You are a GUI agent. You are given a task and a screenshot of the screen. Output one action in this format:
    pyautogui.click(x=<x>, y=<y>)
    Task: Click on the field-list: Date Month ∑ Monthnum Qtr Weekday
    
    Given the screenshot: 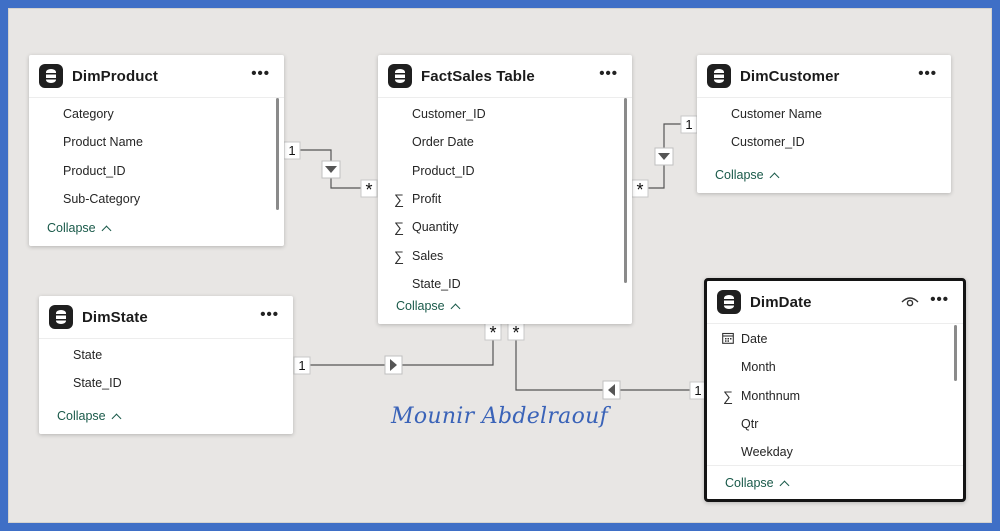 What is the action you would take?
    pyautogui.click(x=835, y=395)
    